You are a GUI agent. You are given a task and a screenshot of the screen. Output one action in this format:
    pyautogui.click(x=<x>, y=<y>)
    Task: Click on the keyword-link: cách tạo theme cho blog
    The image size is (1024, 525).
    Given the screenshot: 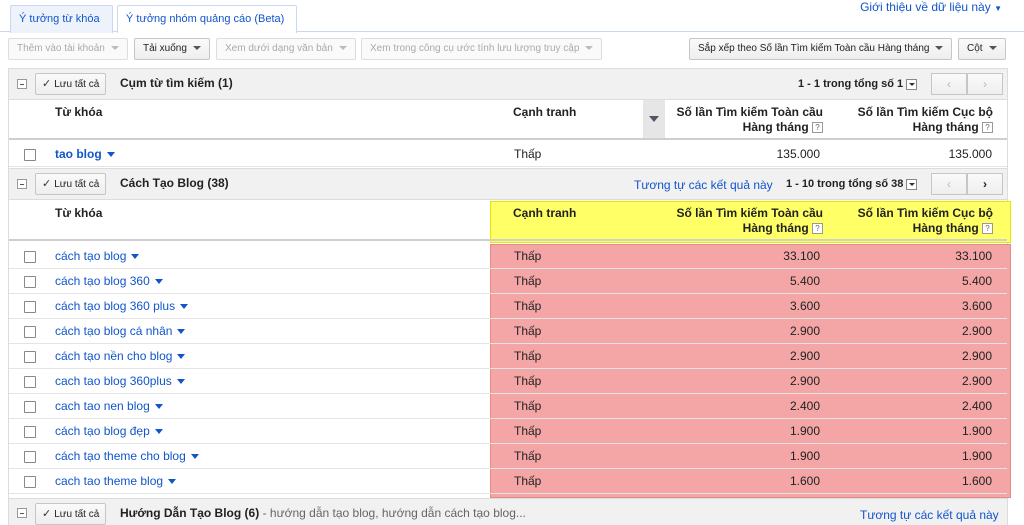 What is the action you would take?
    pyautogui.click(x=127, y=456)
    